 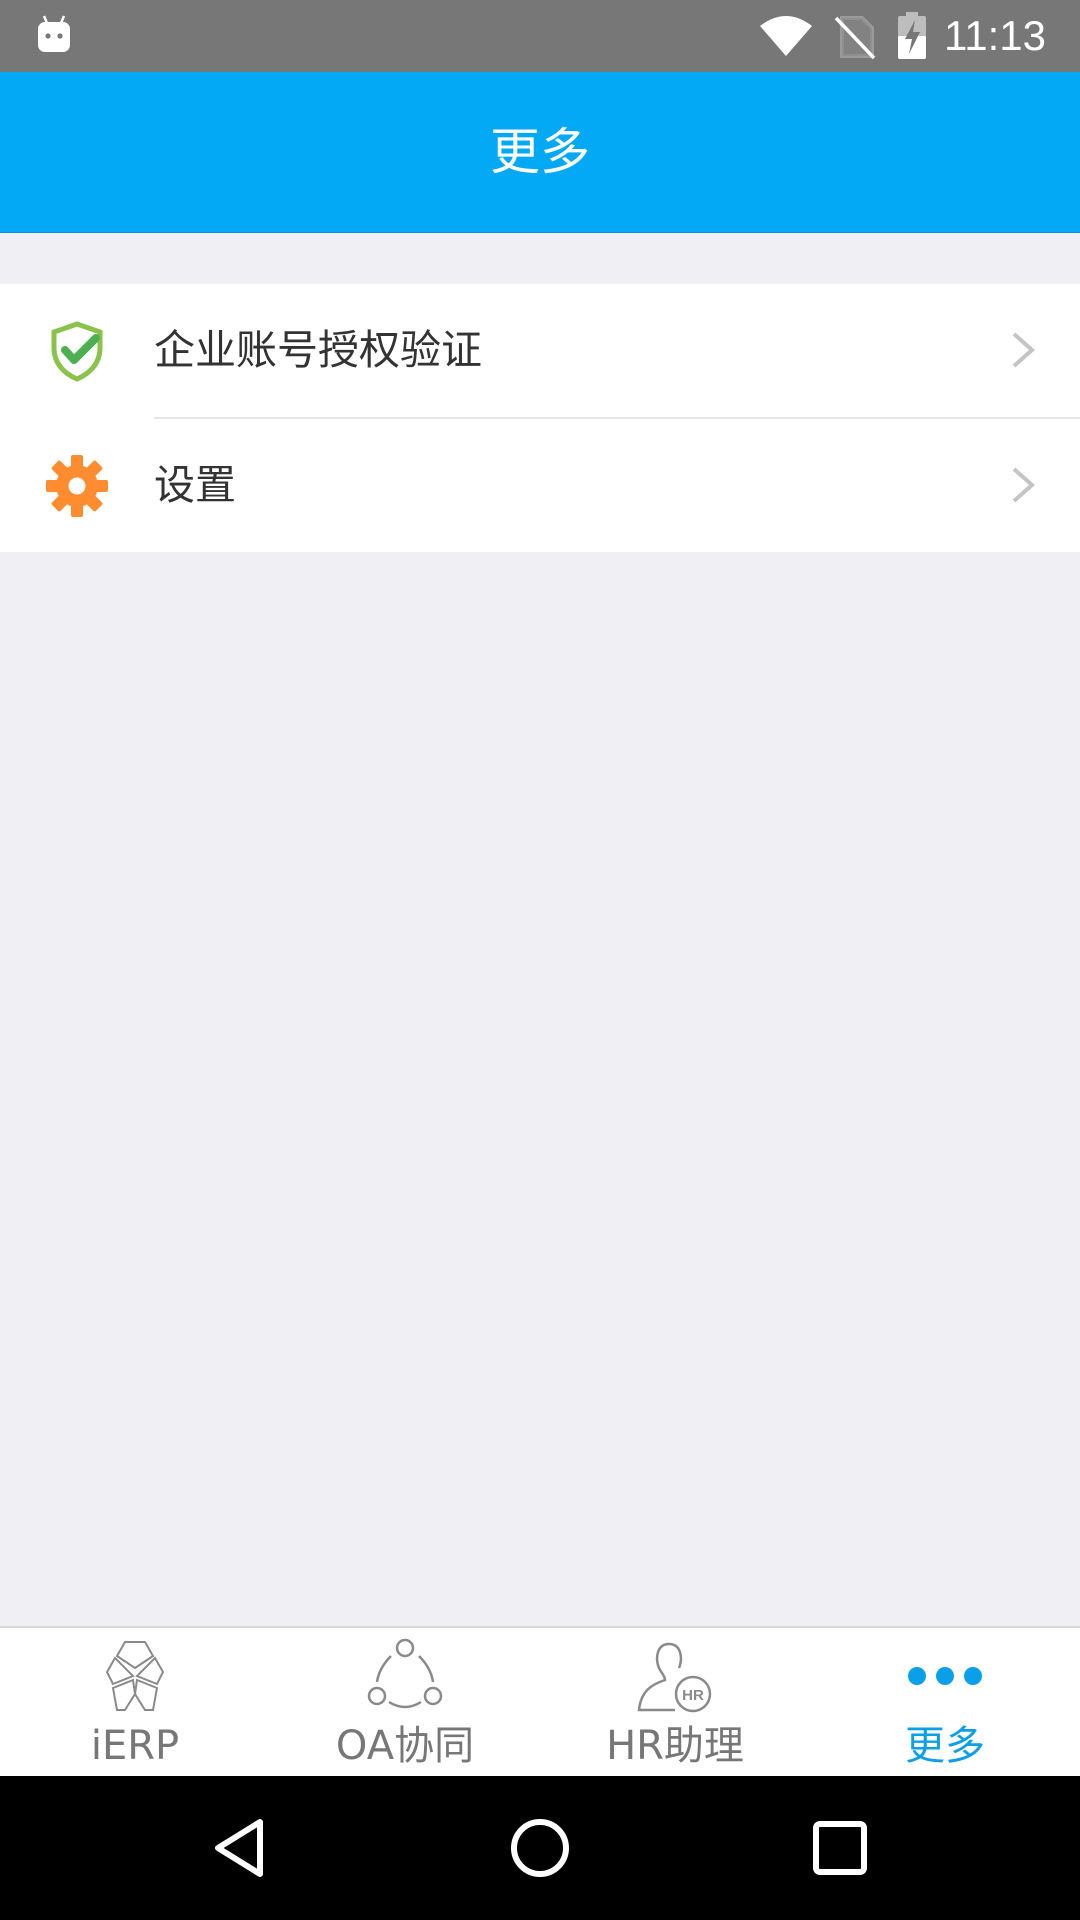 I want to click on page-title: 更多, so click(x=540, y=152).